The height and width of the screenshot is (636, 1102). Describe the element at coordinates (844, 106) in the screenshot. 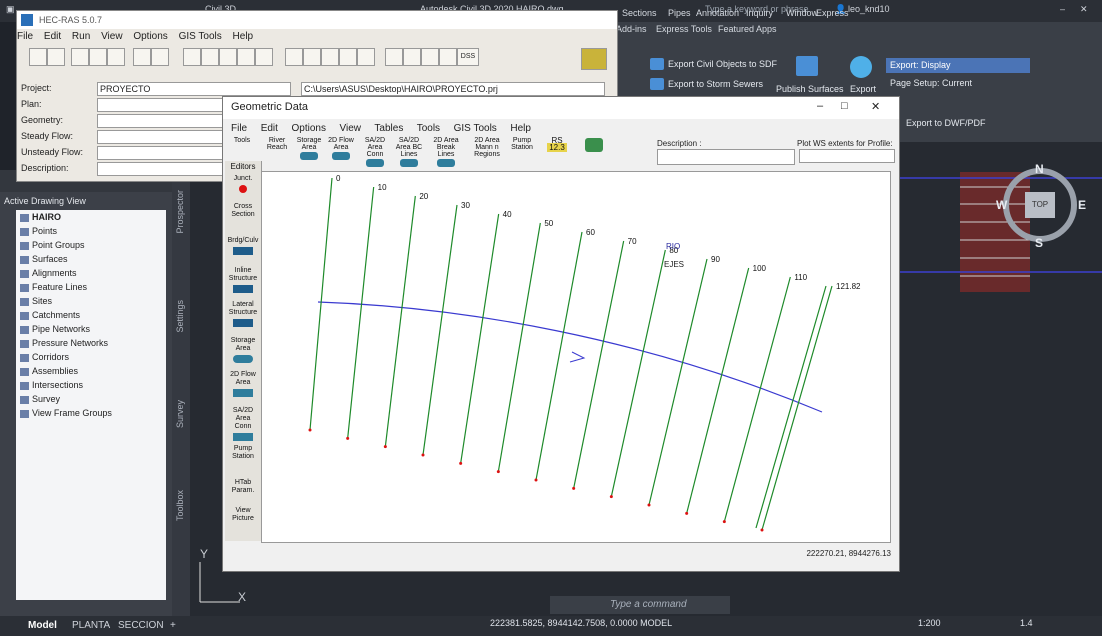

I see `maximize-button: □` at that location.